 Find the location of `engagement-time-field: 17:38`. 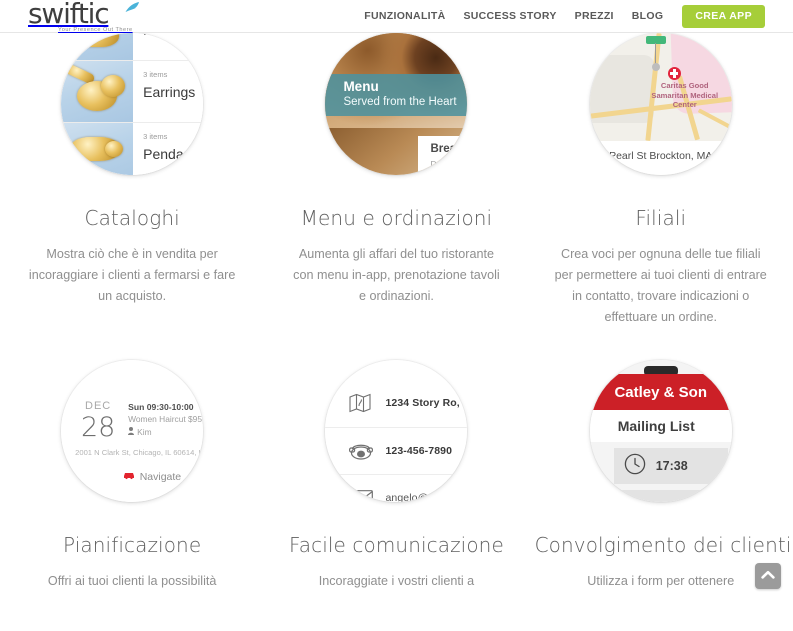

engagement-time-field: 17:38 is located at coordinates (670, 466).